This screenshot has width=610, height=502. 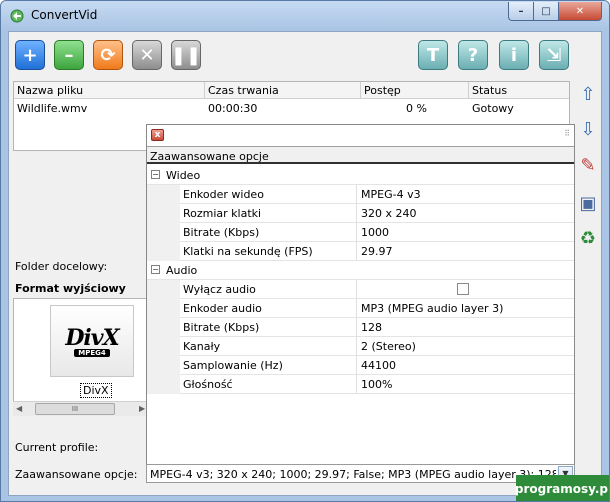 What do you see at coordinates (473, 55) in the screenshot?
I see `help-button: ?` at bounding box center [473, 55].